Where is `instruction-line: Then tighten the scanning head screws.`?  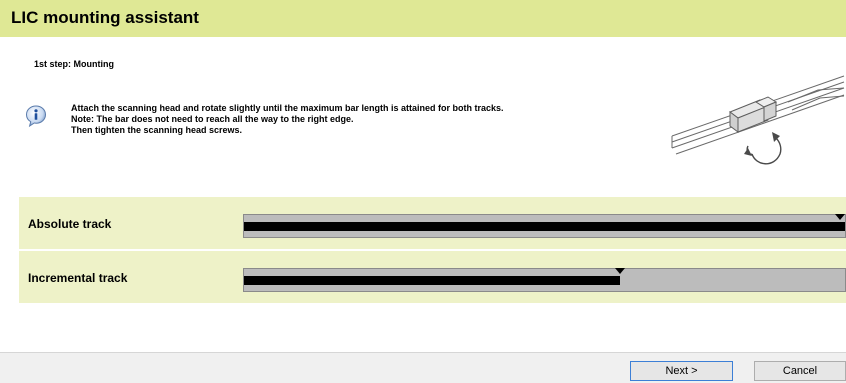 instruction-line: Then tighten the scanning head screws. is located at coordinates (157, 130).